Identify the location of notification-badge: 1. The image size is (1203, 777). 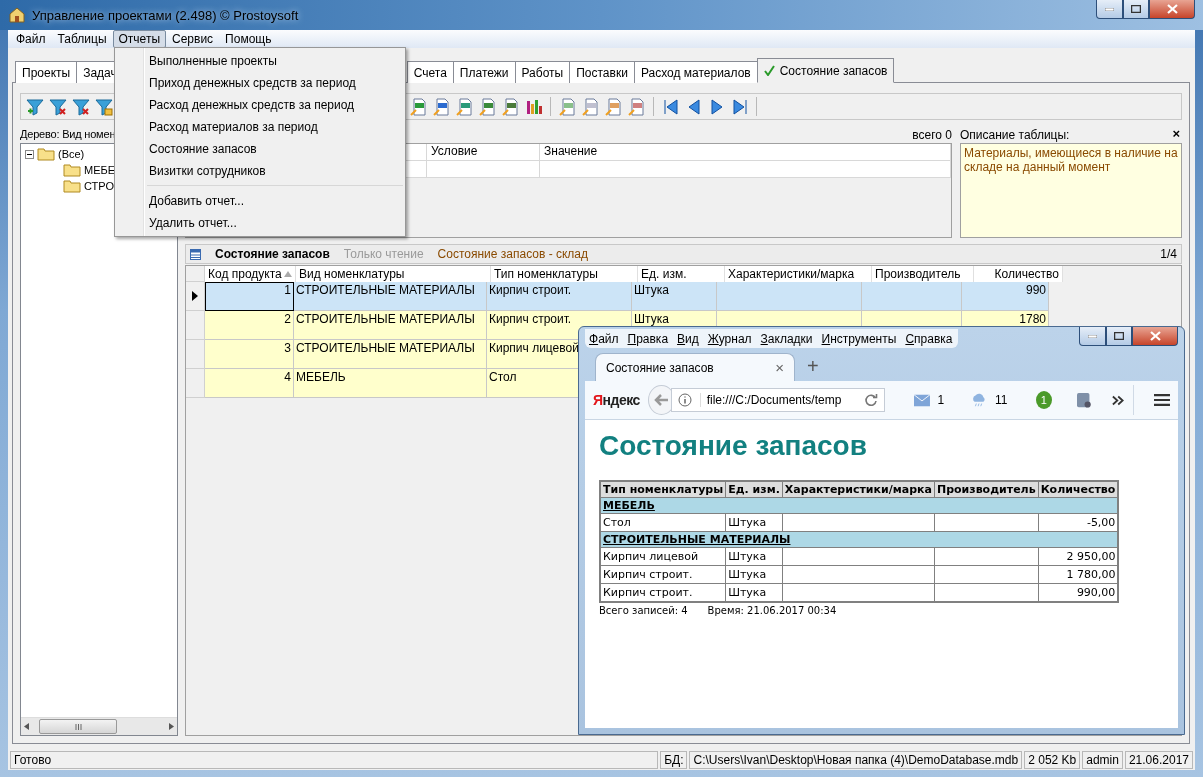
(1043, 400).